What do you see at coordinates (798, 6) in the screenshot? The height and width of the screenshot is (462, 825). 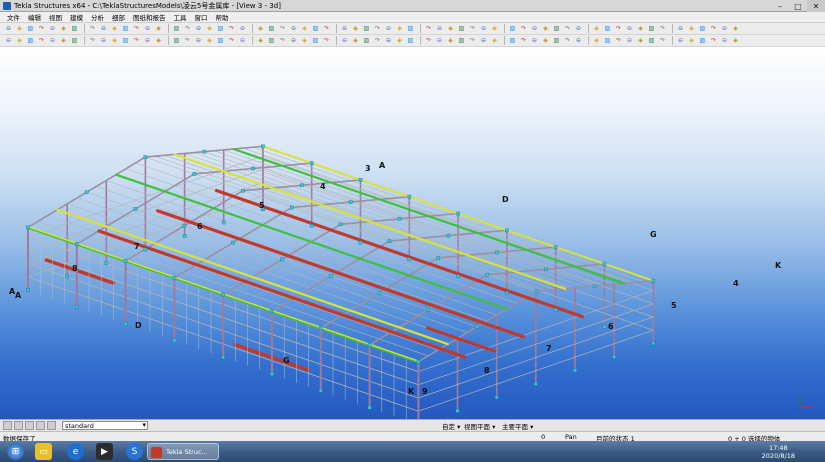 I see `maximize-icon: □` at bounding box center [798, 6].